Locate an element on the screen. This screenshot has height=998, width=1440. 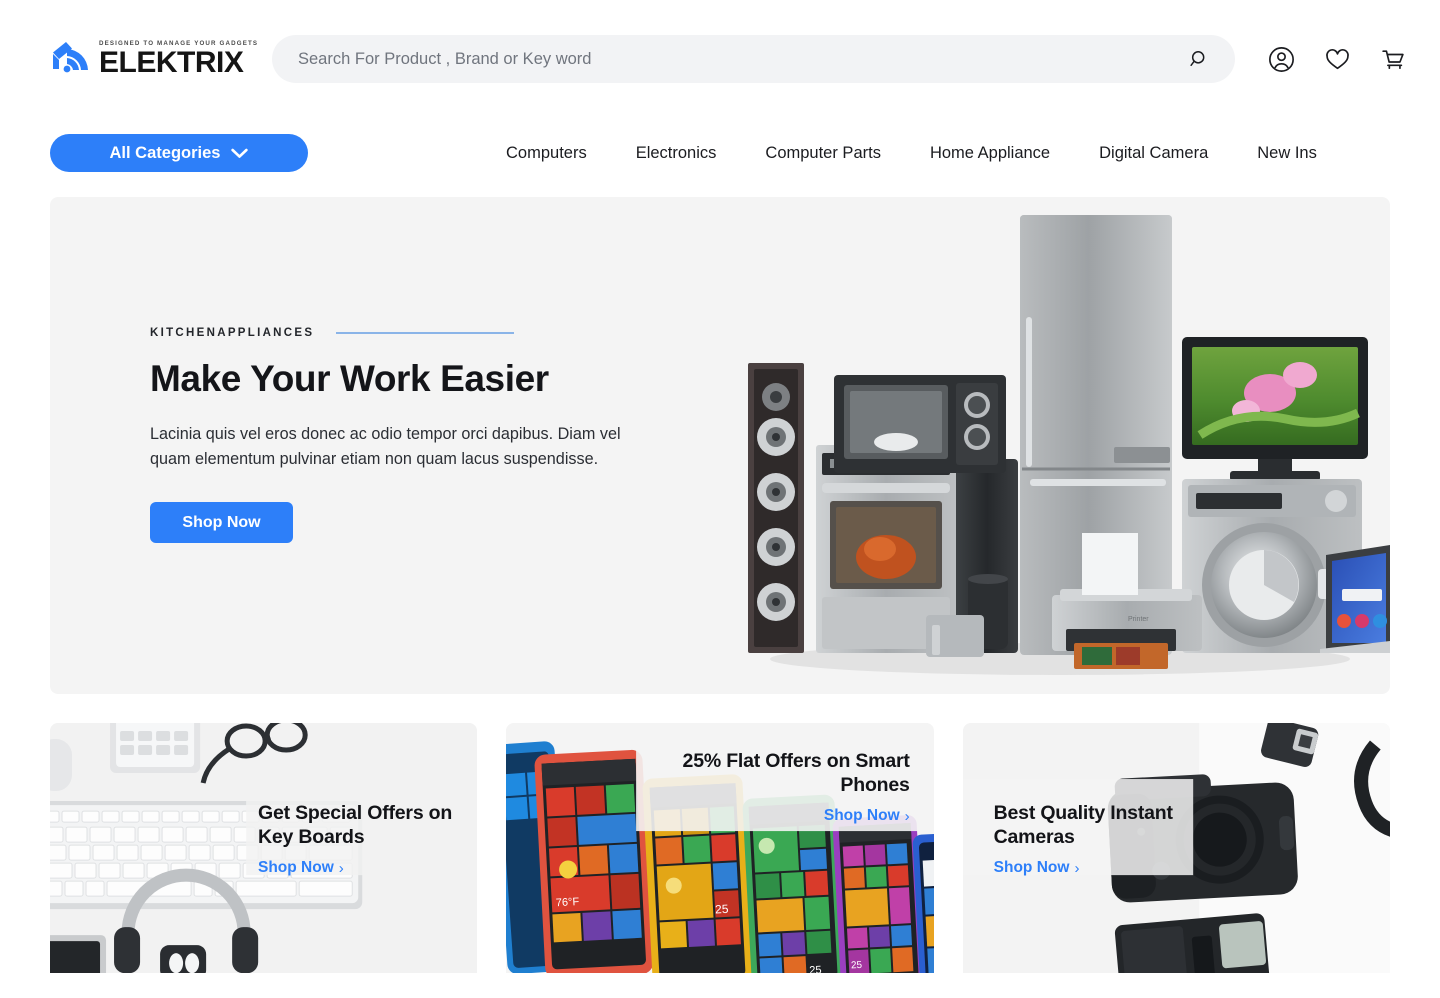
all-categories-button: All Categories is located at coordinates (179, 153).